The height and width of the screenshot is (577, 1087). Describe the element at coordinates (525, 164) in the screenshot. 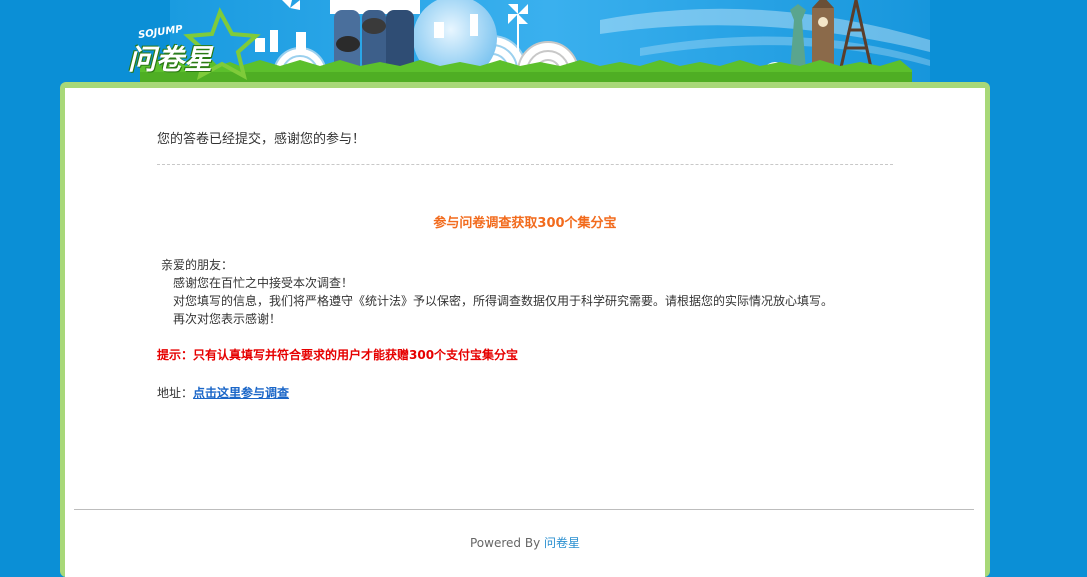

I see `dashed-divider` at that location.